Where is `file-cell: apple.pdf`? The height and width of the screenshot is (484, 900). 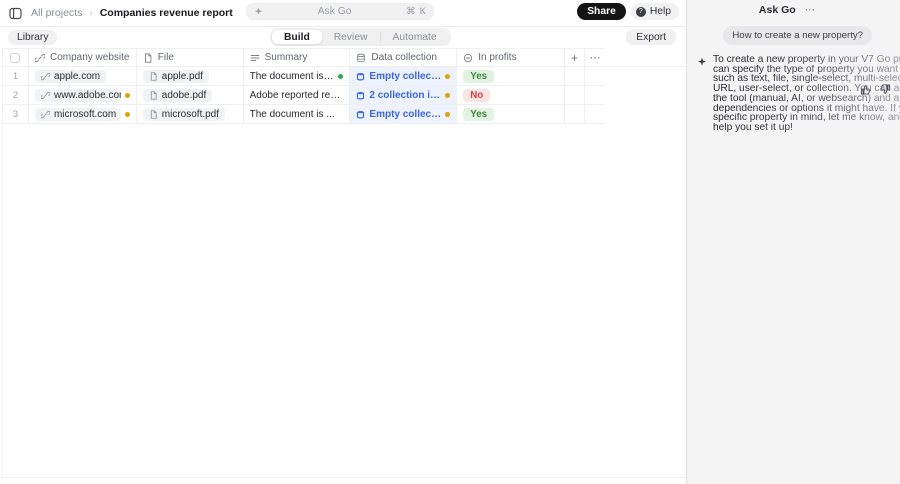 file-cell: apple.pdf is located at coordinates (190, 76).